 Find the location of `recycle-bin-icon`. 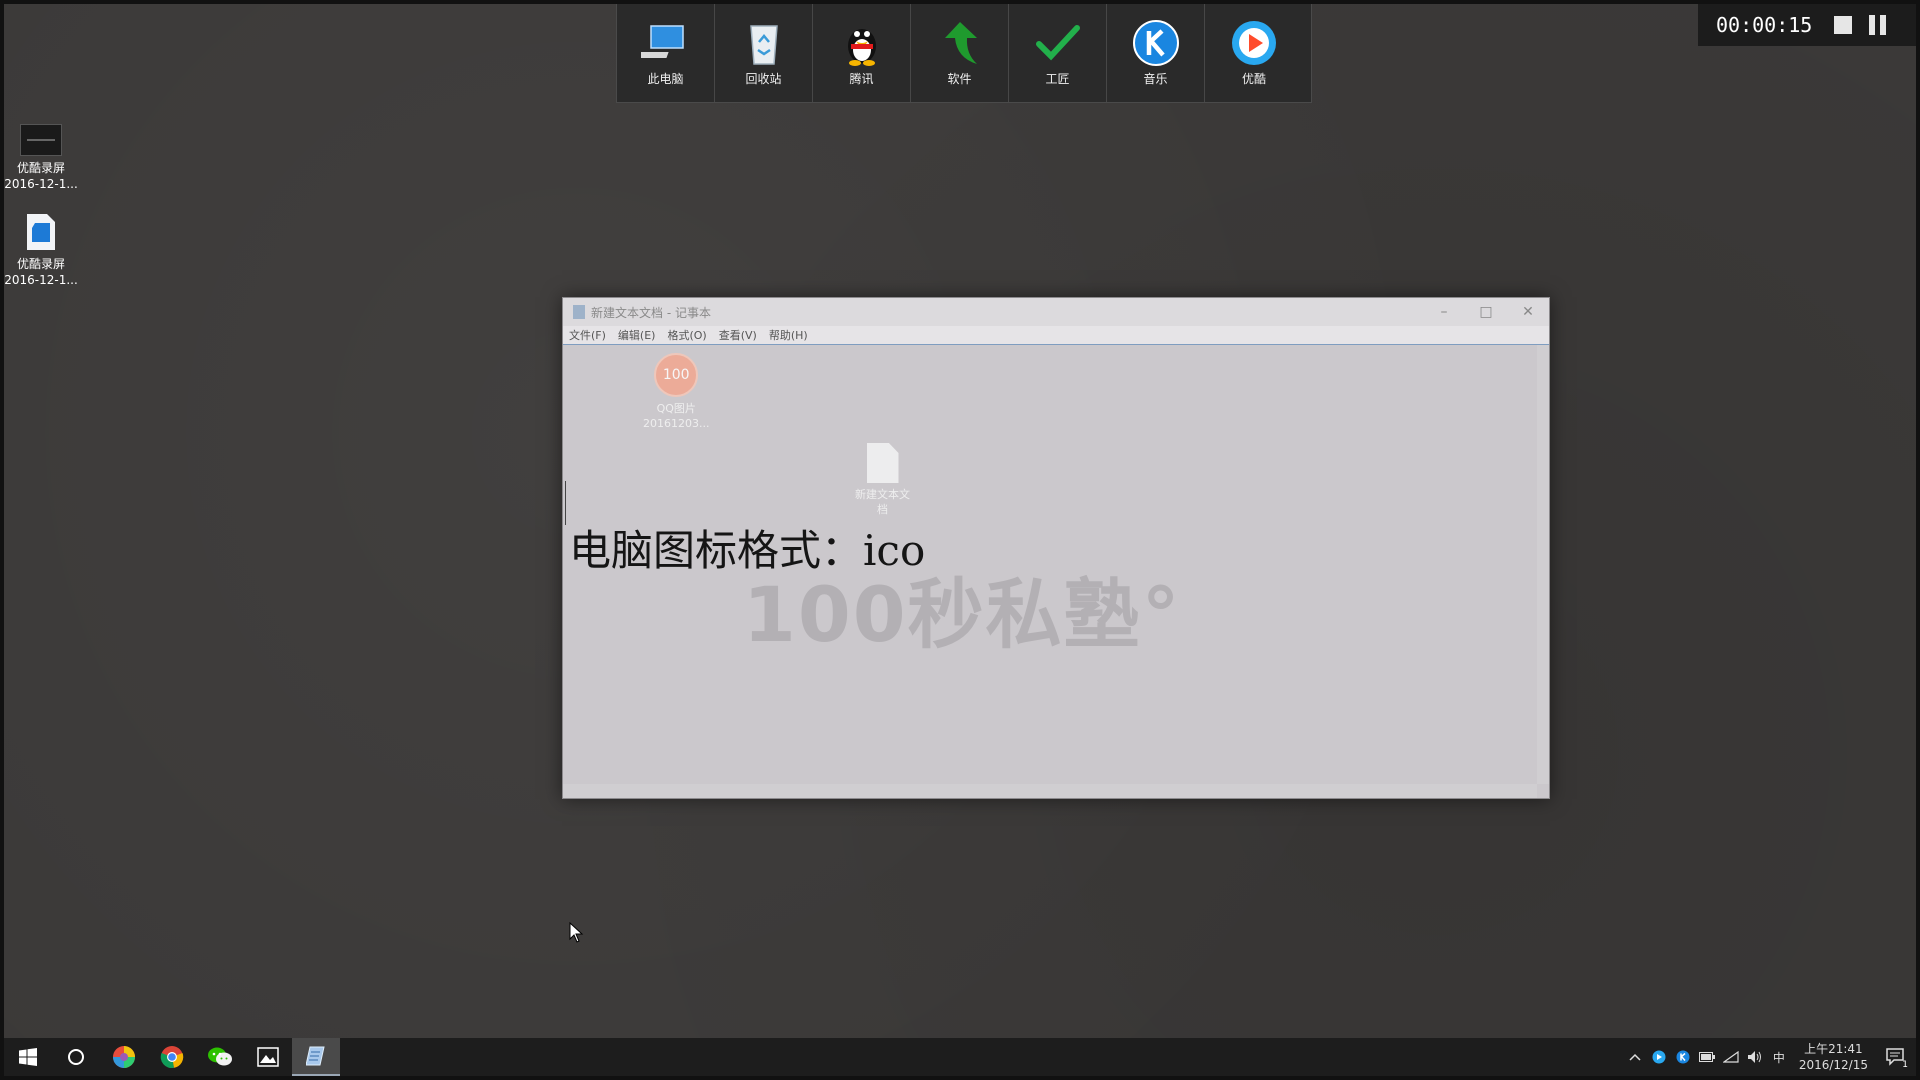

recycle-bin-icon is located at coordinates (763, 45).